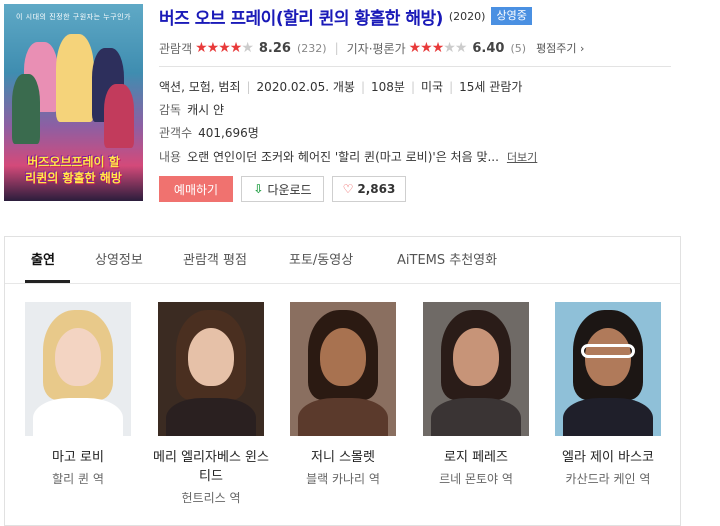 This screenshot has height=526, width=720. Describe the element at coordinates (348, 189) in the screenshot. I see `heart-icon: ♡` at that location.